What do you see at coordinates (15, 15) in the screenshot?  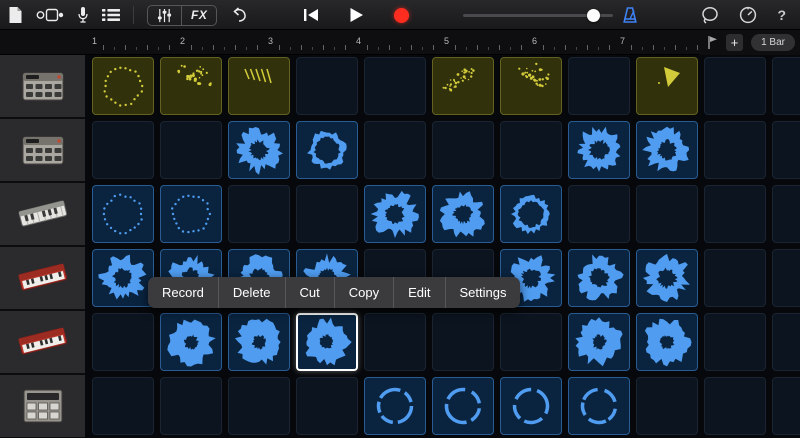 I see `document-icon` at bounding box center [15, 15].